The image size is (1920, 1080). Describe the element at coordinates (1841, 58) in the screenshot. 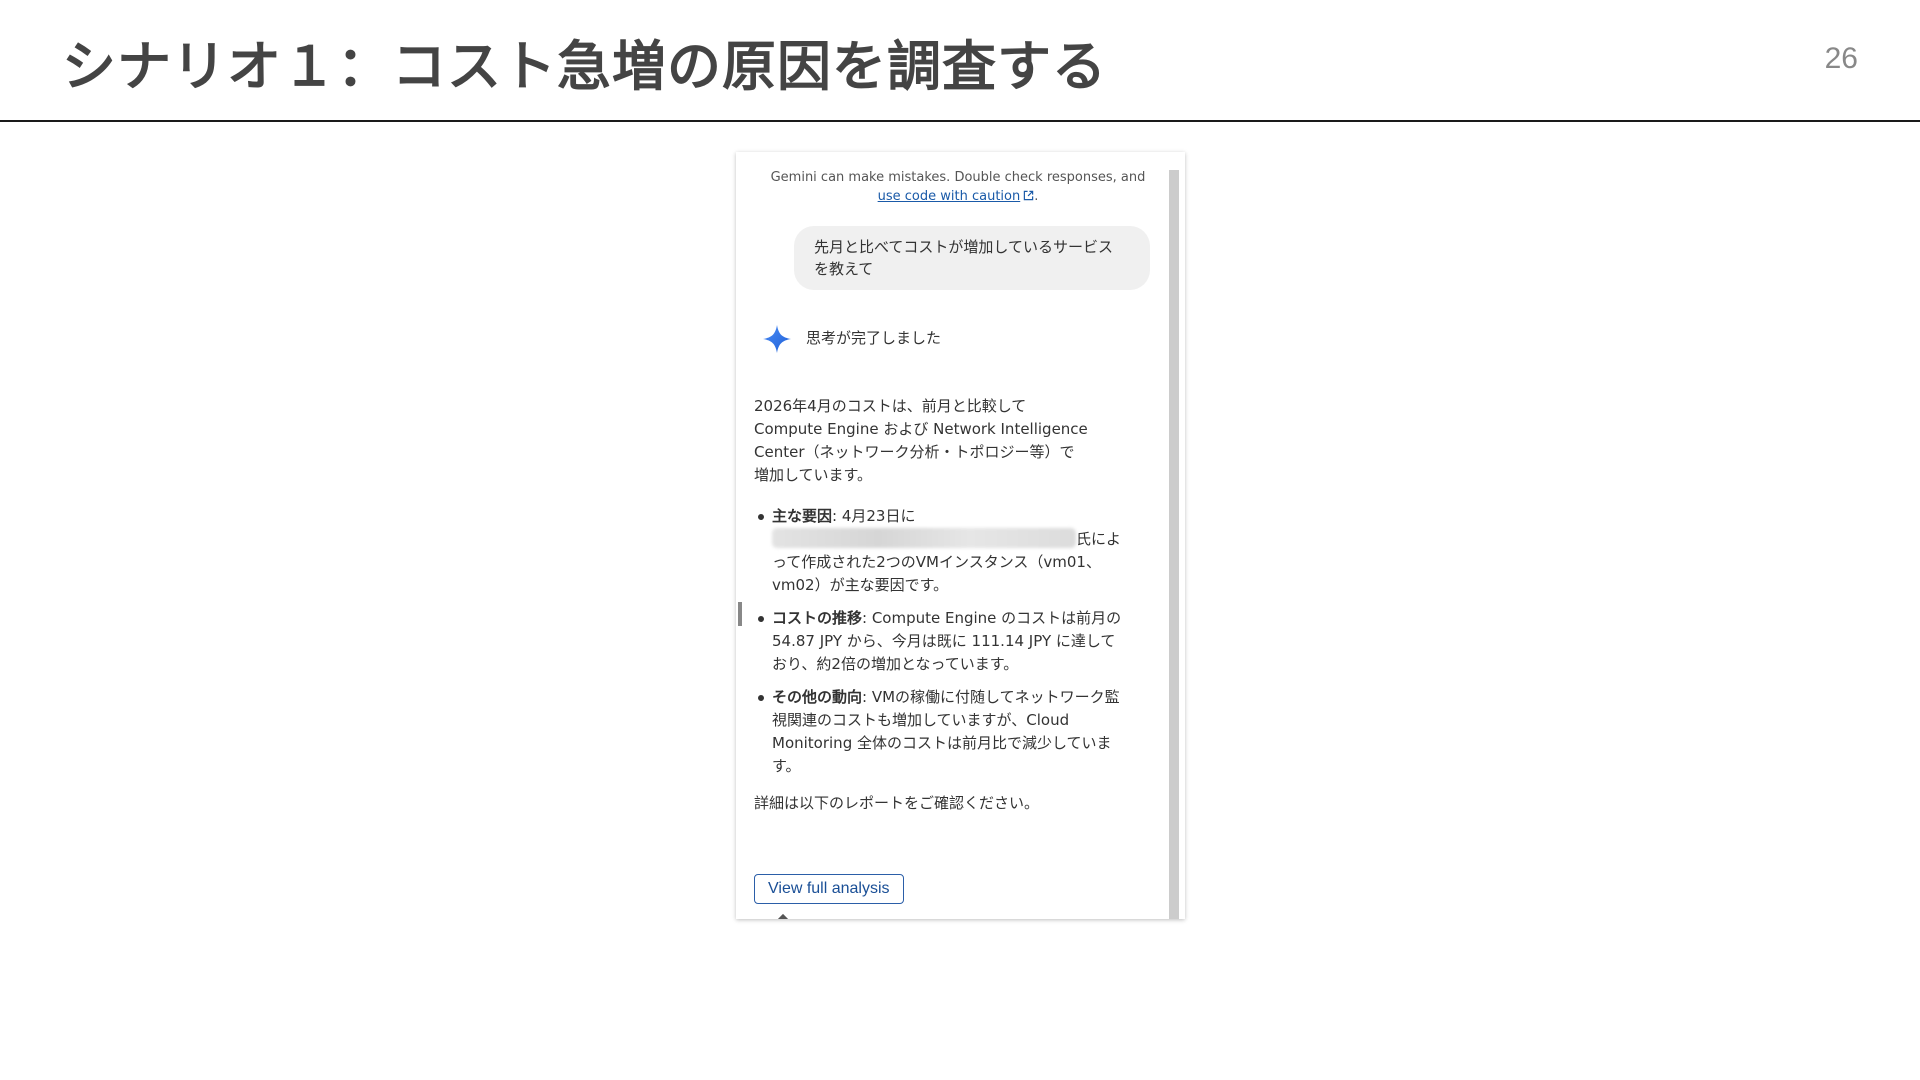

I see `page-number: 26` at that location.